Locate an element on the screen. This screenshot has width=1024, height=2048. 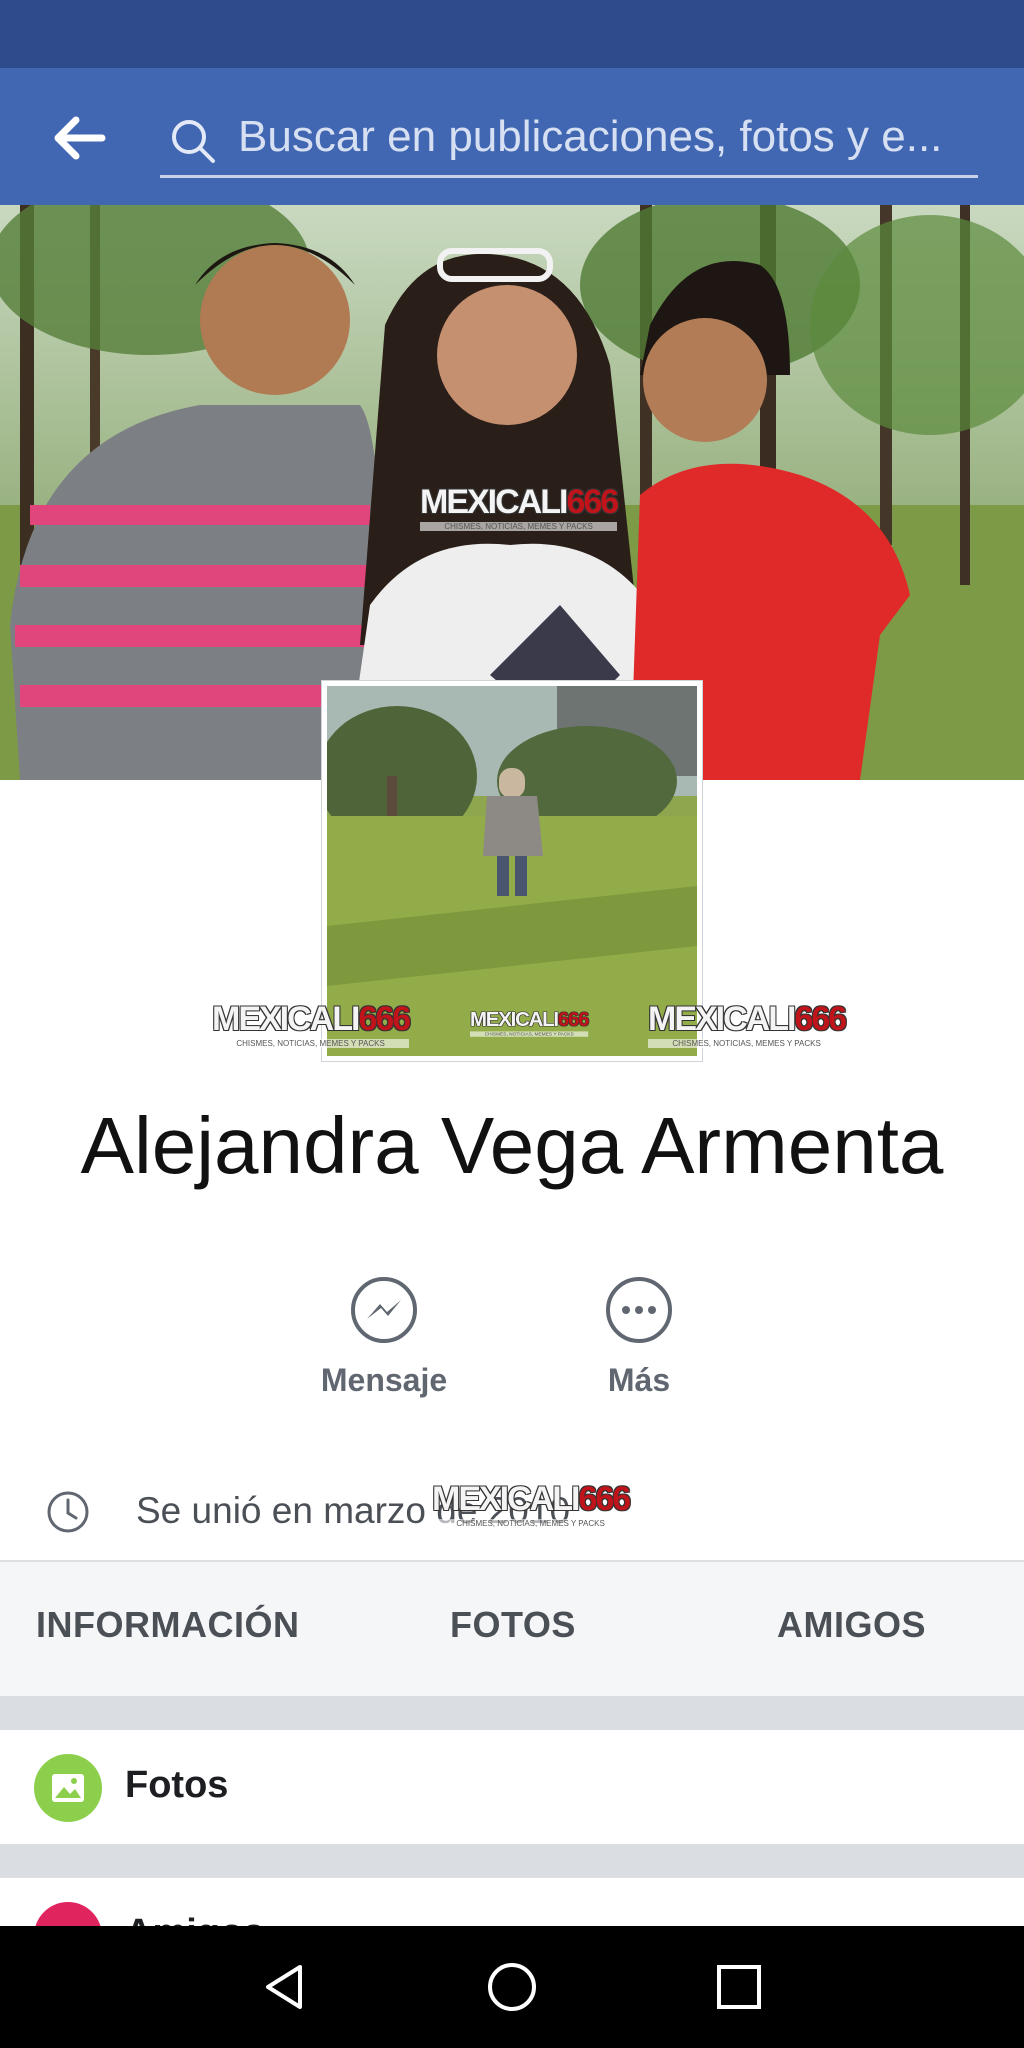
nav-home-icon is located at coordinates (512, 1987).